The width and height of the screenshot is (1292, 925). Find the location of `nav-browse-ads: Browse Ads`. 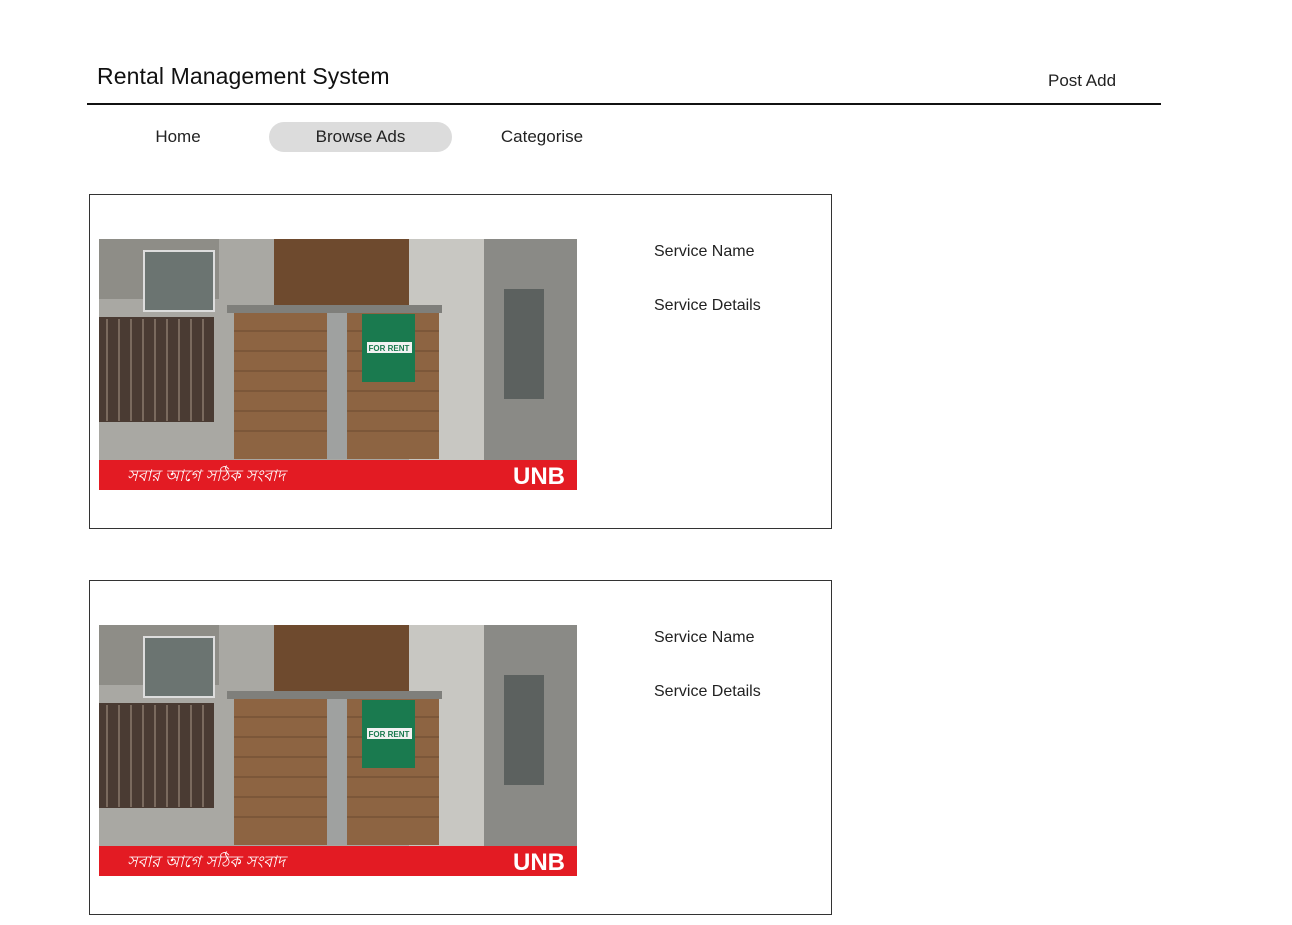

nav-browse-ads: Browse Ads is located at coordinates (360, 137).